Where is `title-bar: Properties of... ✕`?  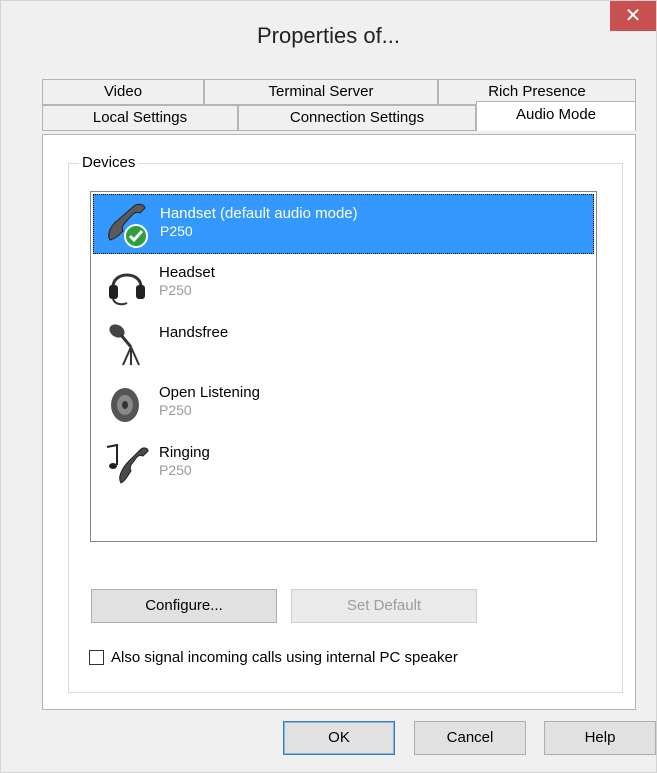 title-bar: Properties of... ✕ is located at coordinates (328, 39).